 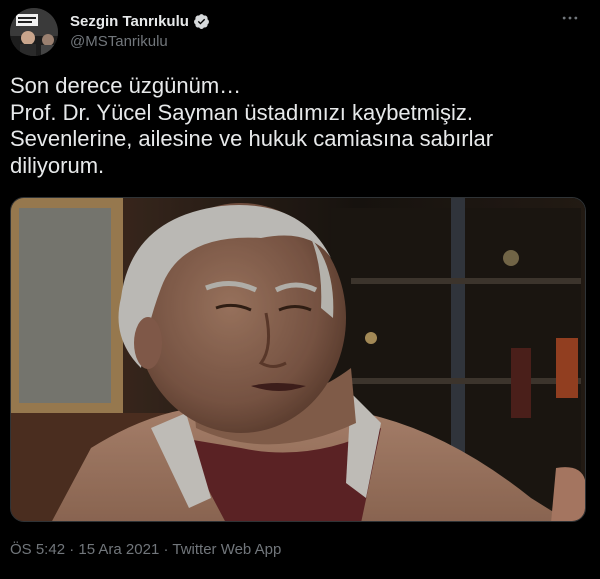 What do you see at coordinates (201, 21) in the screenshot?
I see `verified-badge-icon` at bounding box center [201, 21].